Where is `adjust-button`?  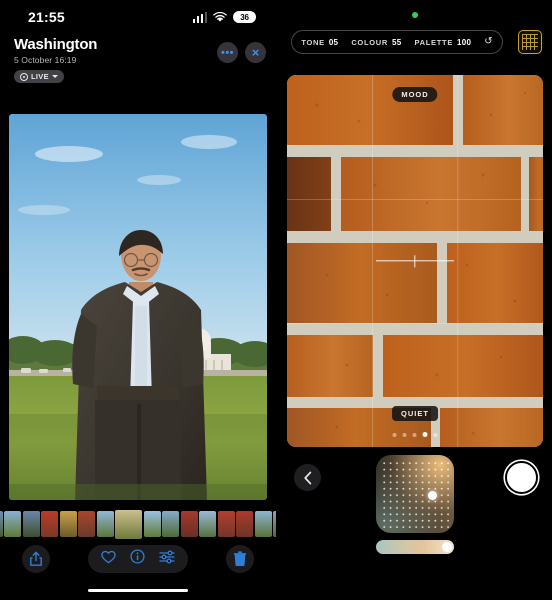 adjust-button is located at coordinates (167, 559).